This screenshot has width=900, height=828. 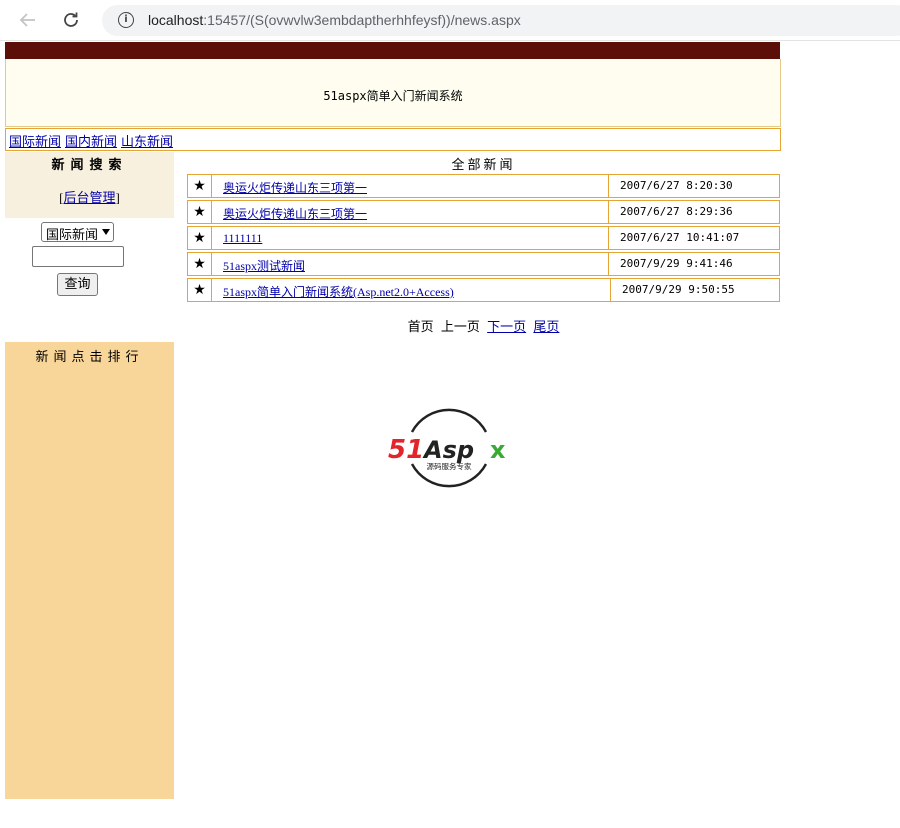 I want to click on news-title-link: 51aspx测试新闻, so click(x=264, y=265).